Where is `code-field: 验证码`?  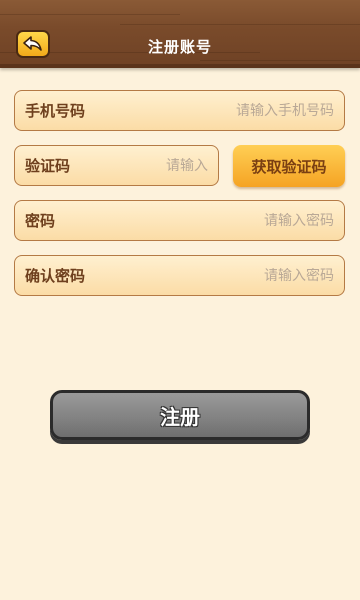
code-field: 验证码 is located at coordinates (116, 165).